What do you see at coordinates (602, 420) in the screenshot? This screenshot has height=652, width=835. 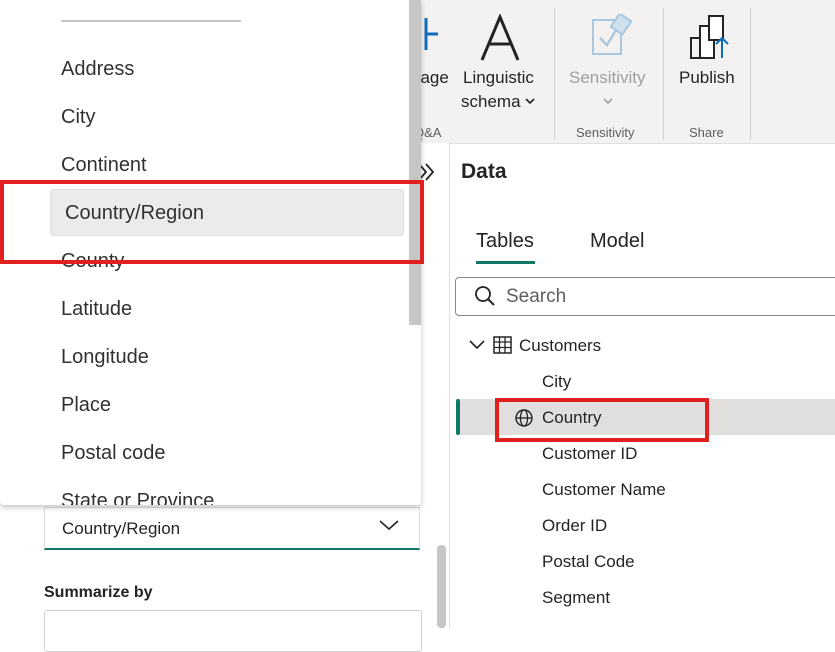 I see `annotation-highlight-country-field` at bounding box center [602, 420].